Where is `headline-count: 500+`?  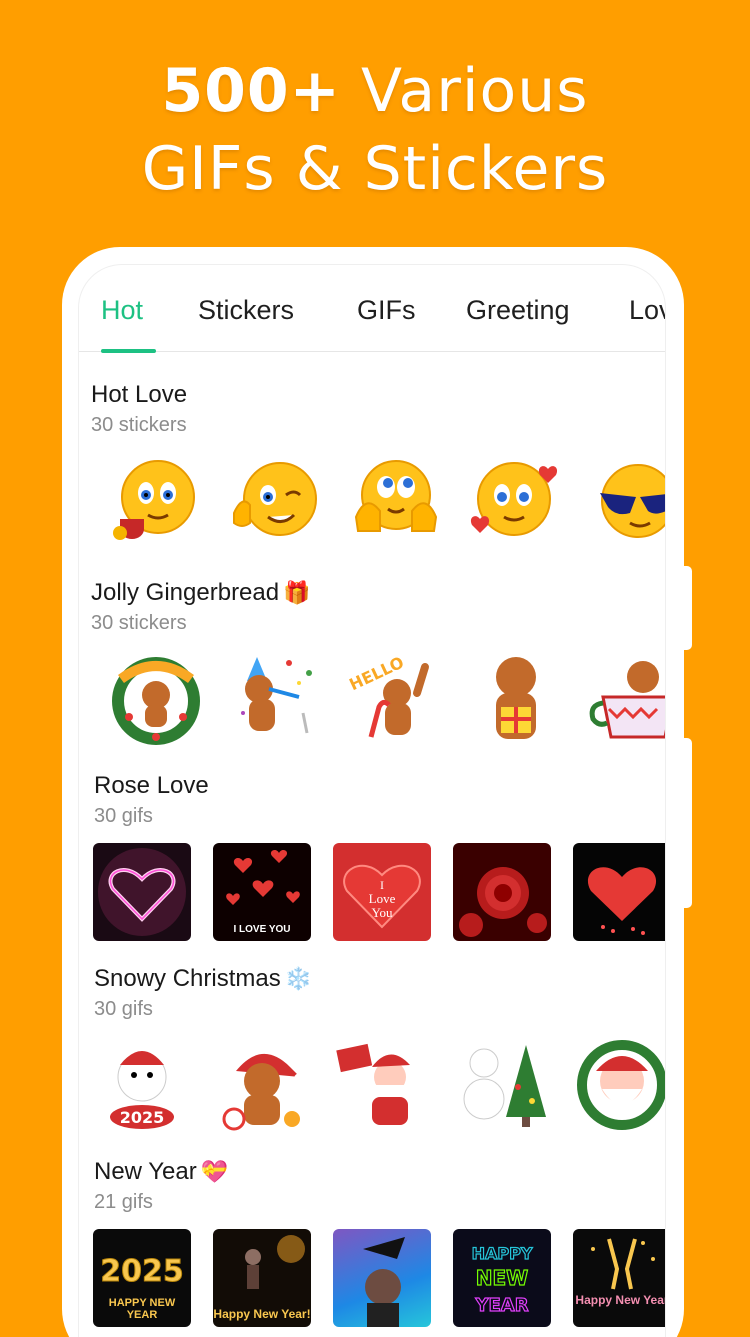 headline-count: 500+ is located at coordinates (251, 91).